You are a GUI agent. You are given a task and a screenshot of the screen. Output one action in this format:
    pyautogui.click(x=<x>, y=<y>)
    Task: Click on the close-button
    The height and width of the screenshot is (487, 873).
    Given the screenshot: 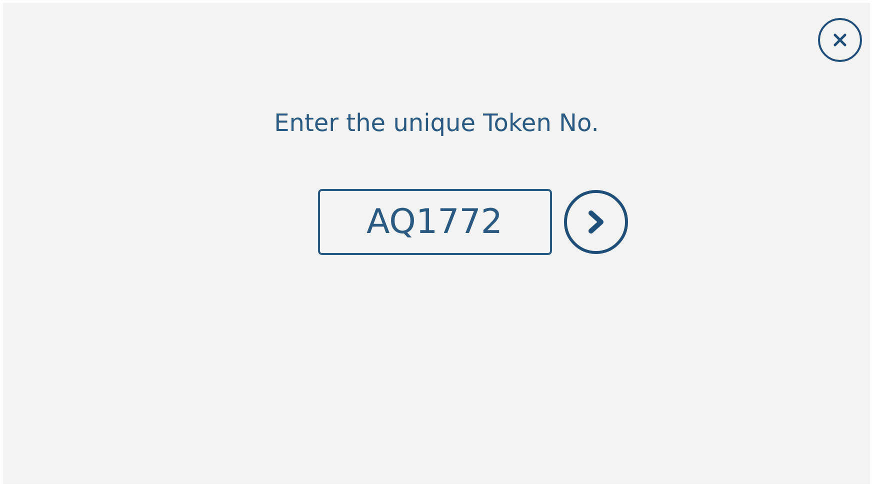 What is the action you would take?
    pyautogui.click(x=840, y=40)
    